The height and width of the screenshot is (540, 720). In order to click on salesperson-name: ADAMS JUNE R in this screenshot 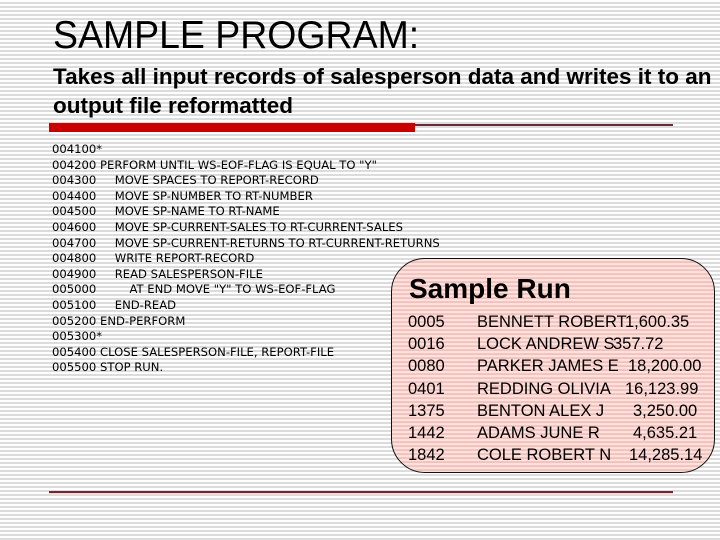, I will do `click(538, 432)`.